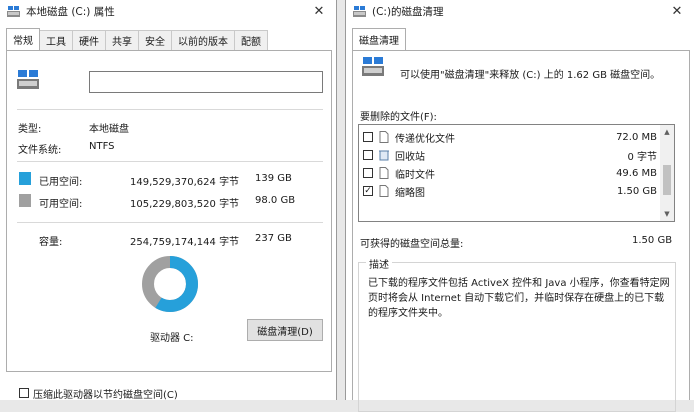  Describe the element at coordinates (510, 155) in the screenshot. I see `list-item: 回收站 0 字节` at that location.